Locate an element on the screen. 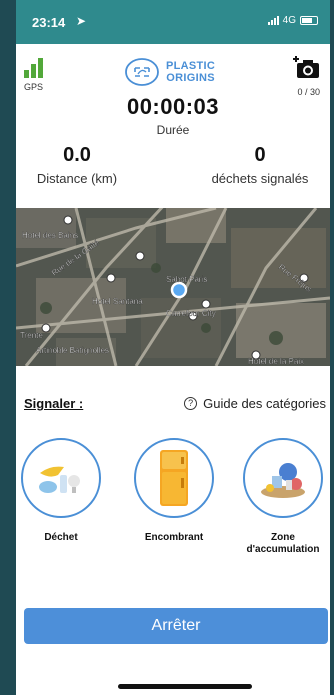  accumulation-circle is located at coordinates (283, 478).